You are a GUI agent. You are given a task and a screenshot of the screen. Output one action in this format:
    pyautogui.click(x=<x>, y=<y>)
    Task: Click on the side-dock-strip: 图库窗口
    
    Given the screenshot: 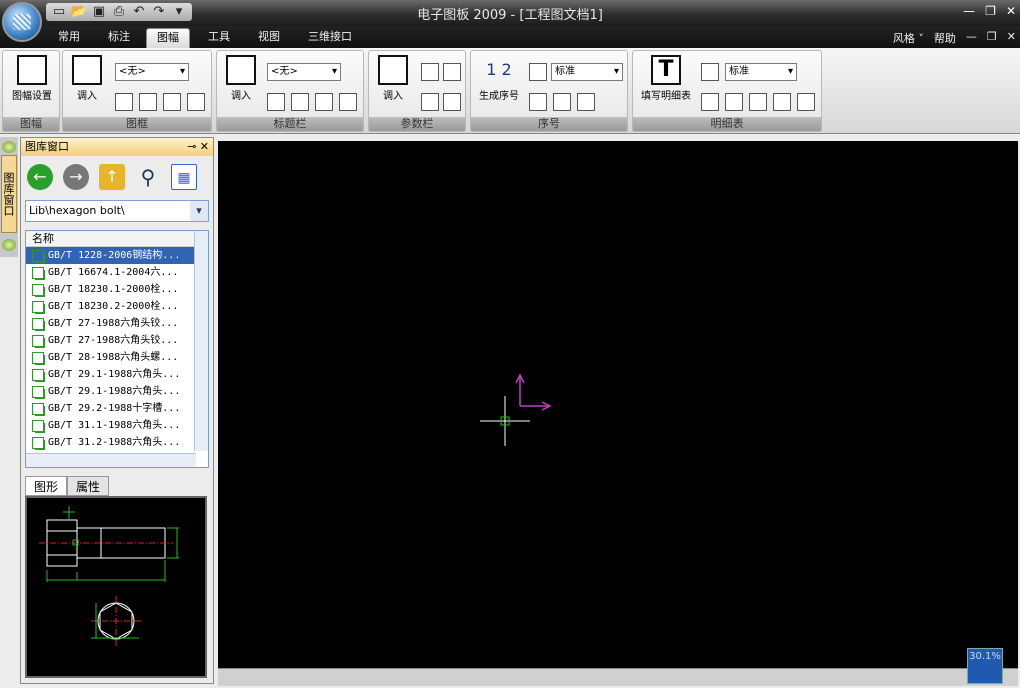 What is the action you would take?
    pyautogui.click(x=9, y=197)
    